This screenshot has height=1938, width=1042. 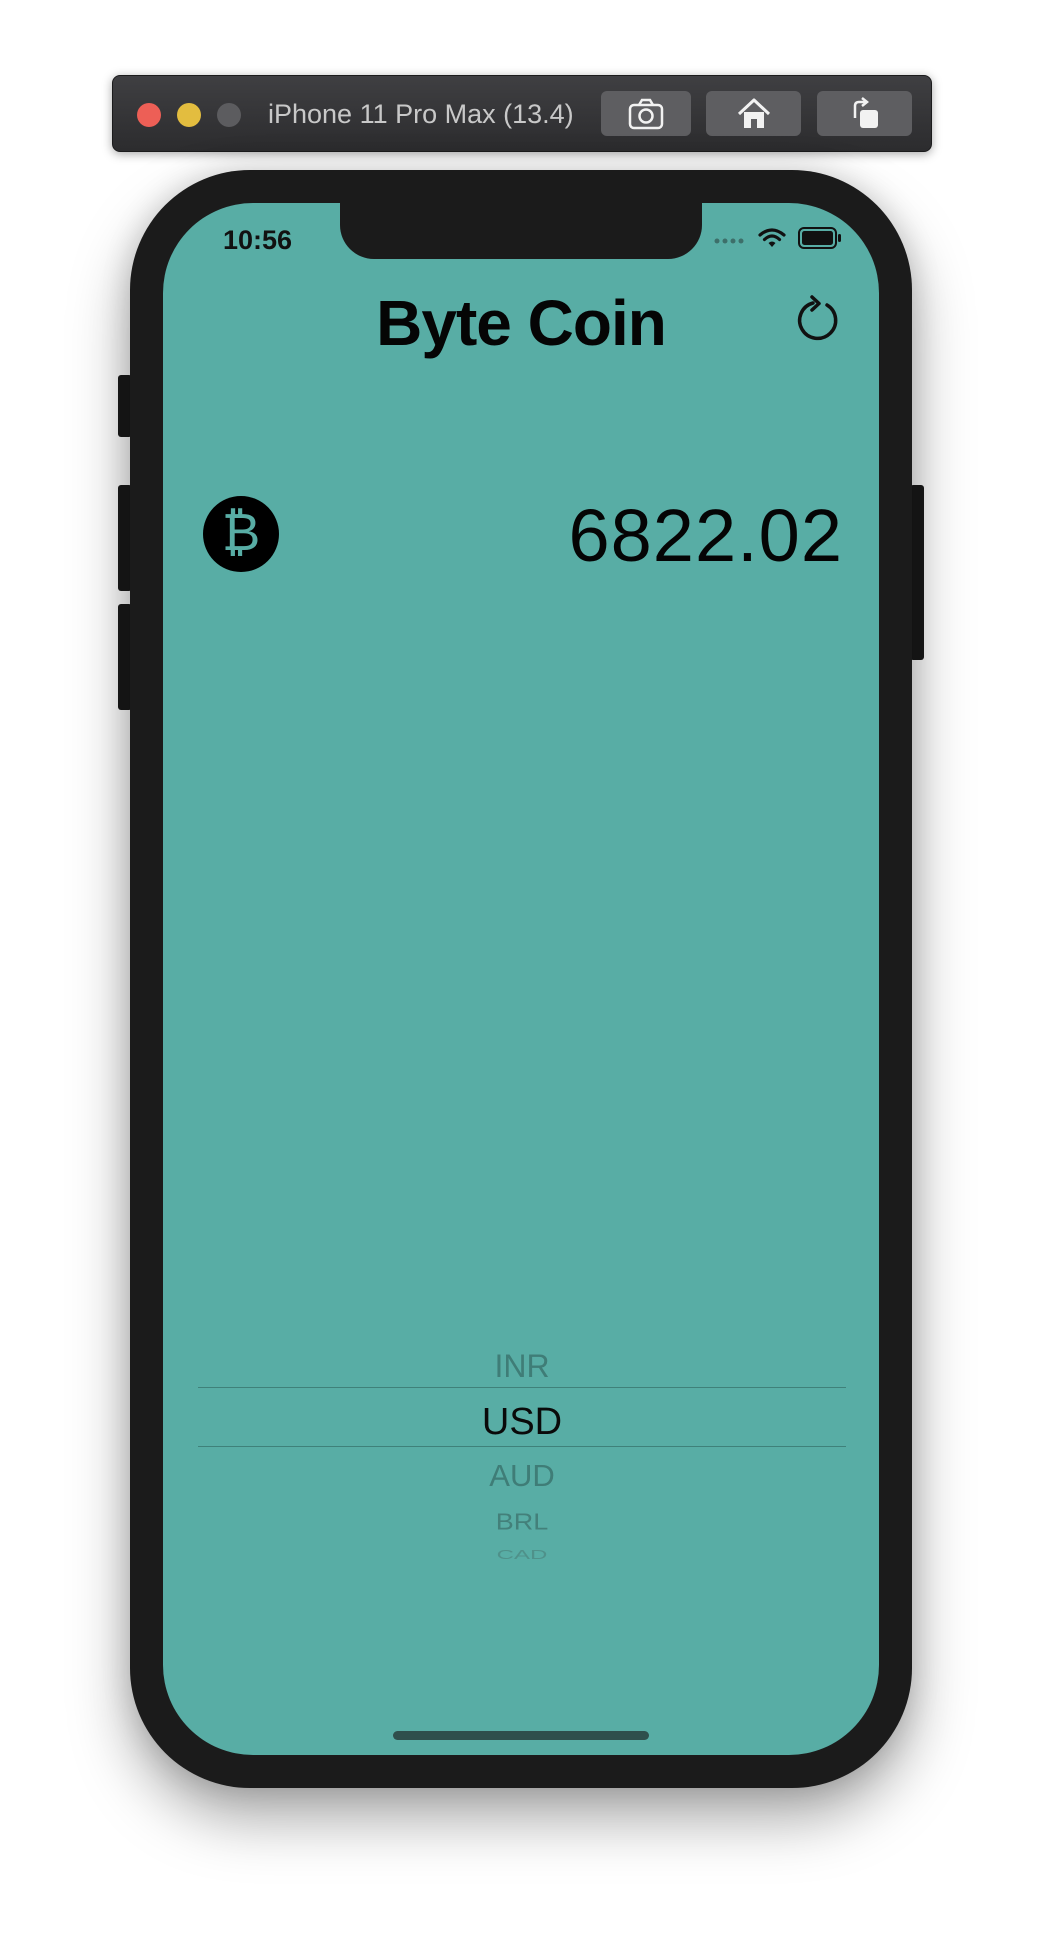 What do you see at coordinates (820, 240) in the screenshot?
I see `battery-icon` at bounding box center [820, 240].